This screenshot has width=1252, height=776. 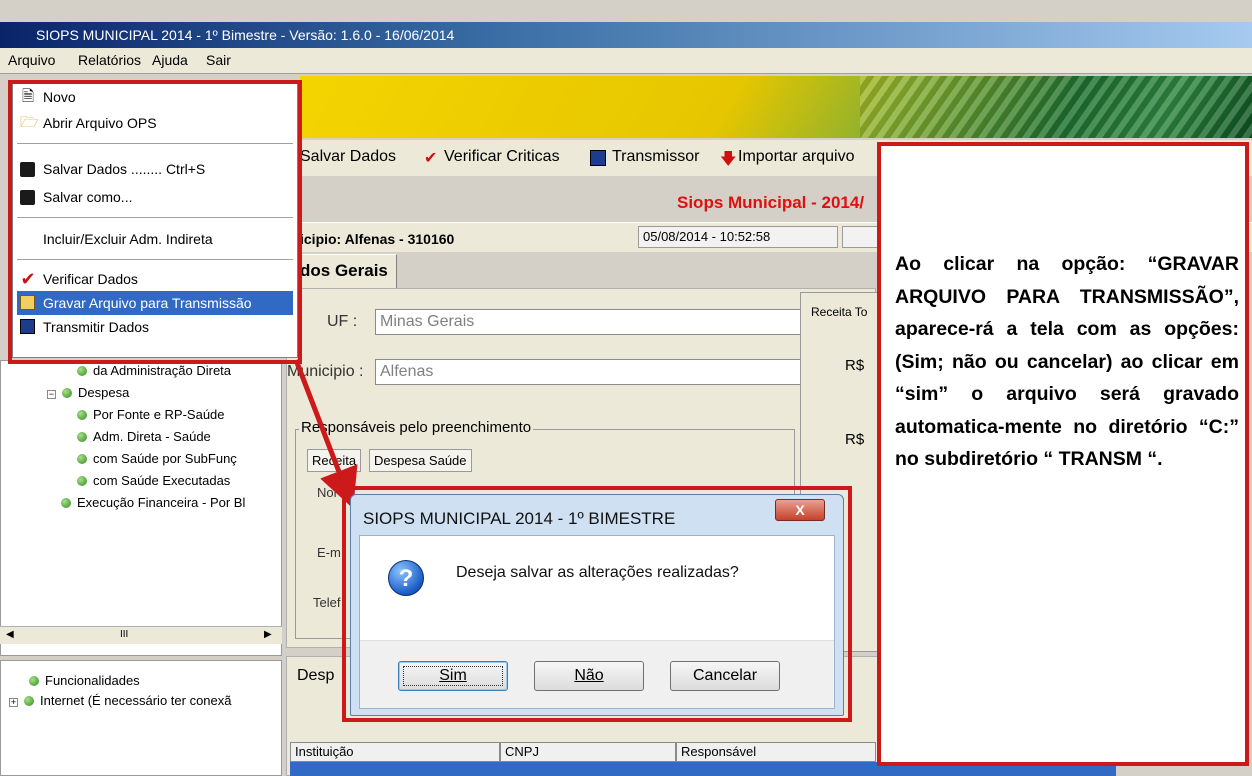 I want to click on tree-item: Adm. Direta - Saúde, so click(x=144, y=436).